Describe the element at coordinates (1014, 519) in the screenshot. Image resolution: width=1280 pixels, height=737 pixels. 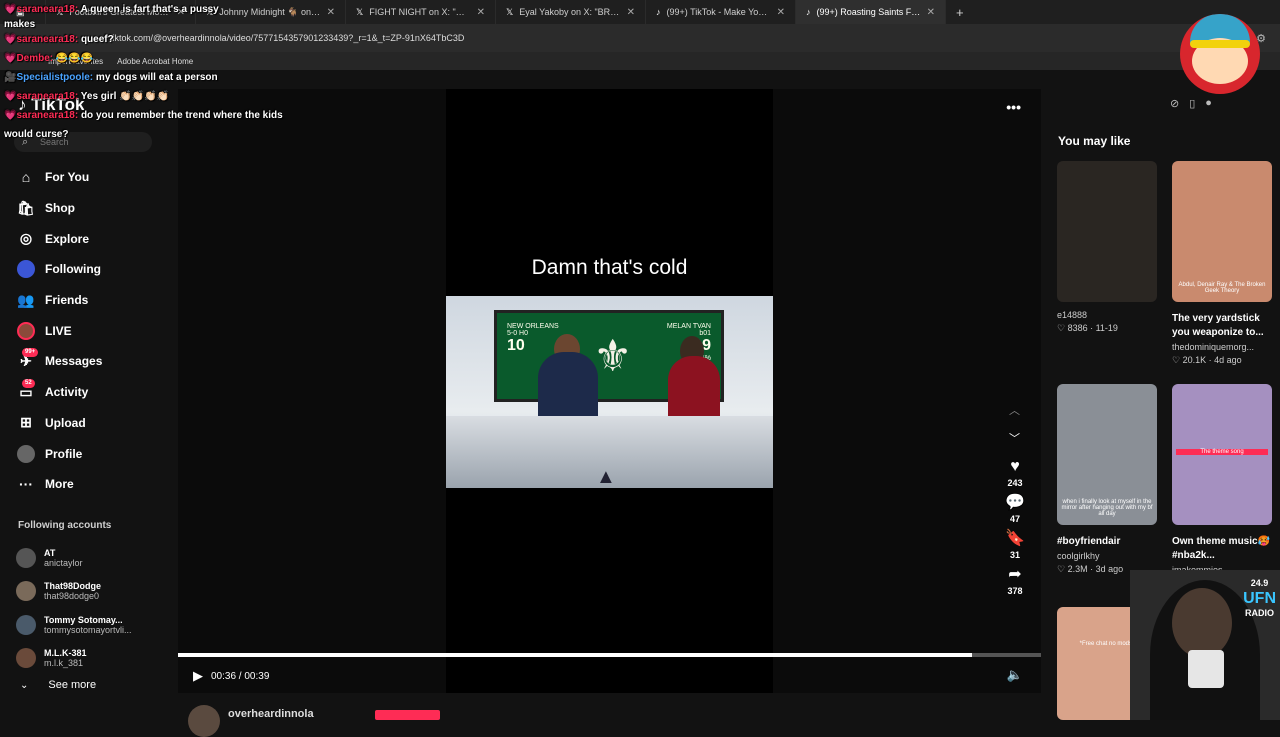
I see `comment-count: 47` at that location.